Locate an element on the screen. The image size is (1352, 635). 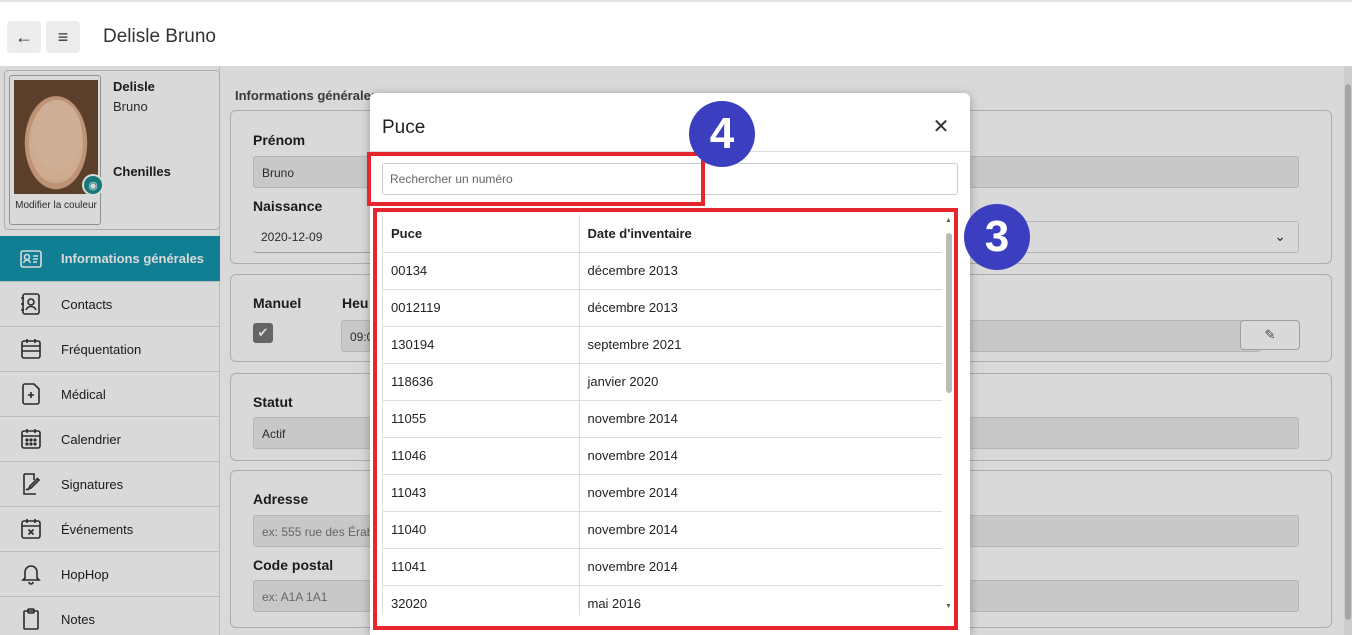
step-badge-4: 4 is located at coordinates (722, 134).